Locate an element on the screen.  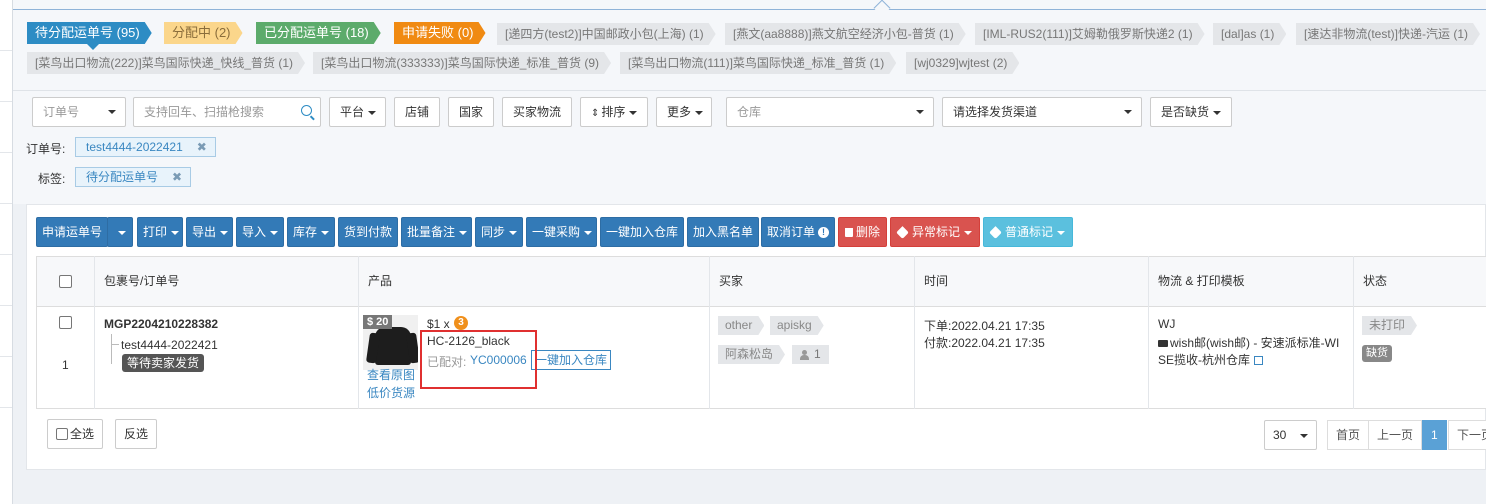
cancel-order-button: 取消订单! is located at coordinates (798, 232).